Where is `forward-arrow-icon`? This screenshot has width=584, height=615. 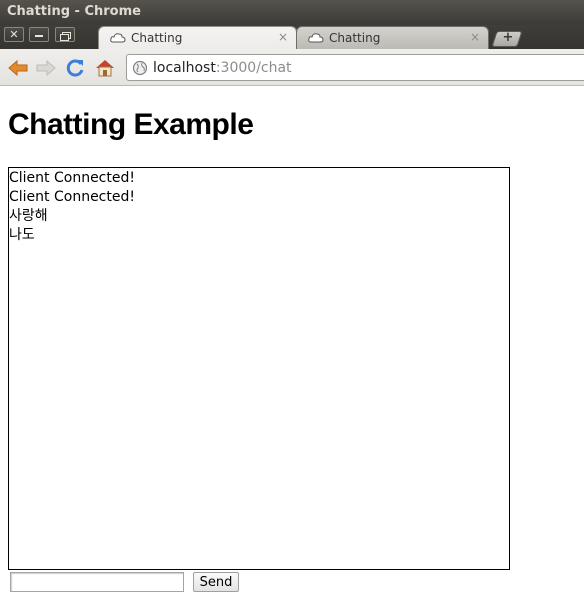
forward-arrow-icon is located at coordinates (46, 68).